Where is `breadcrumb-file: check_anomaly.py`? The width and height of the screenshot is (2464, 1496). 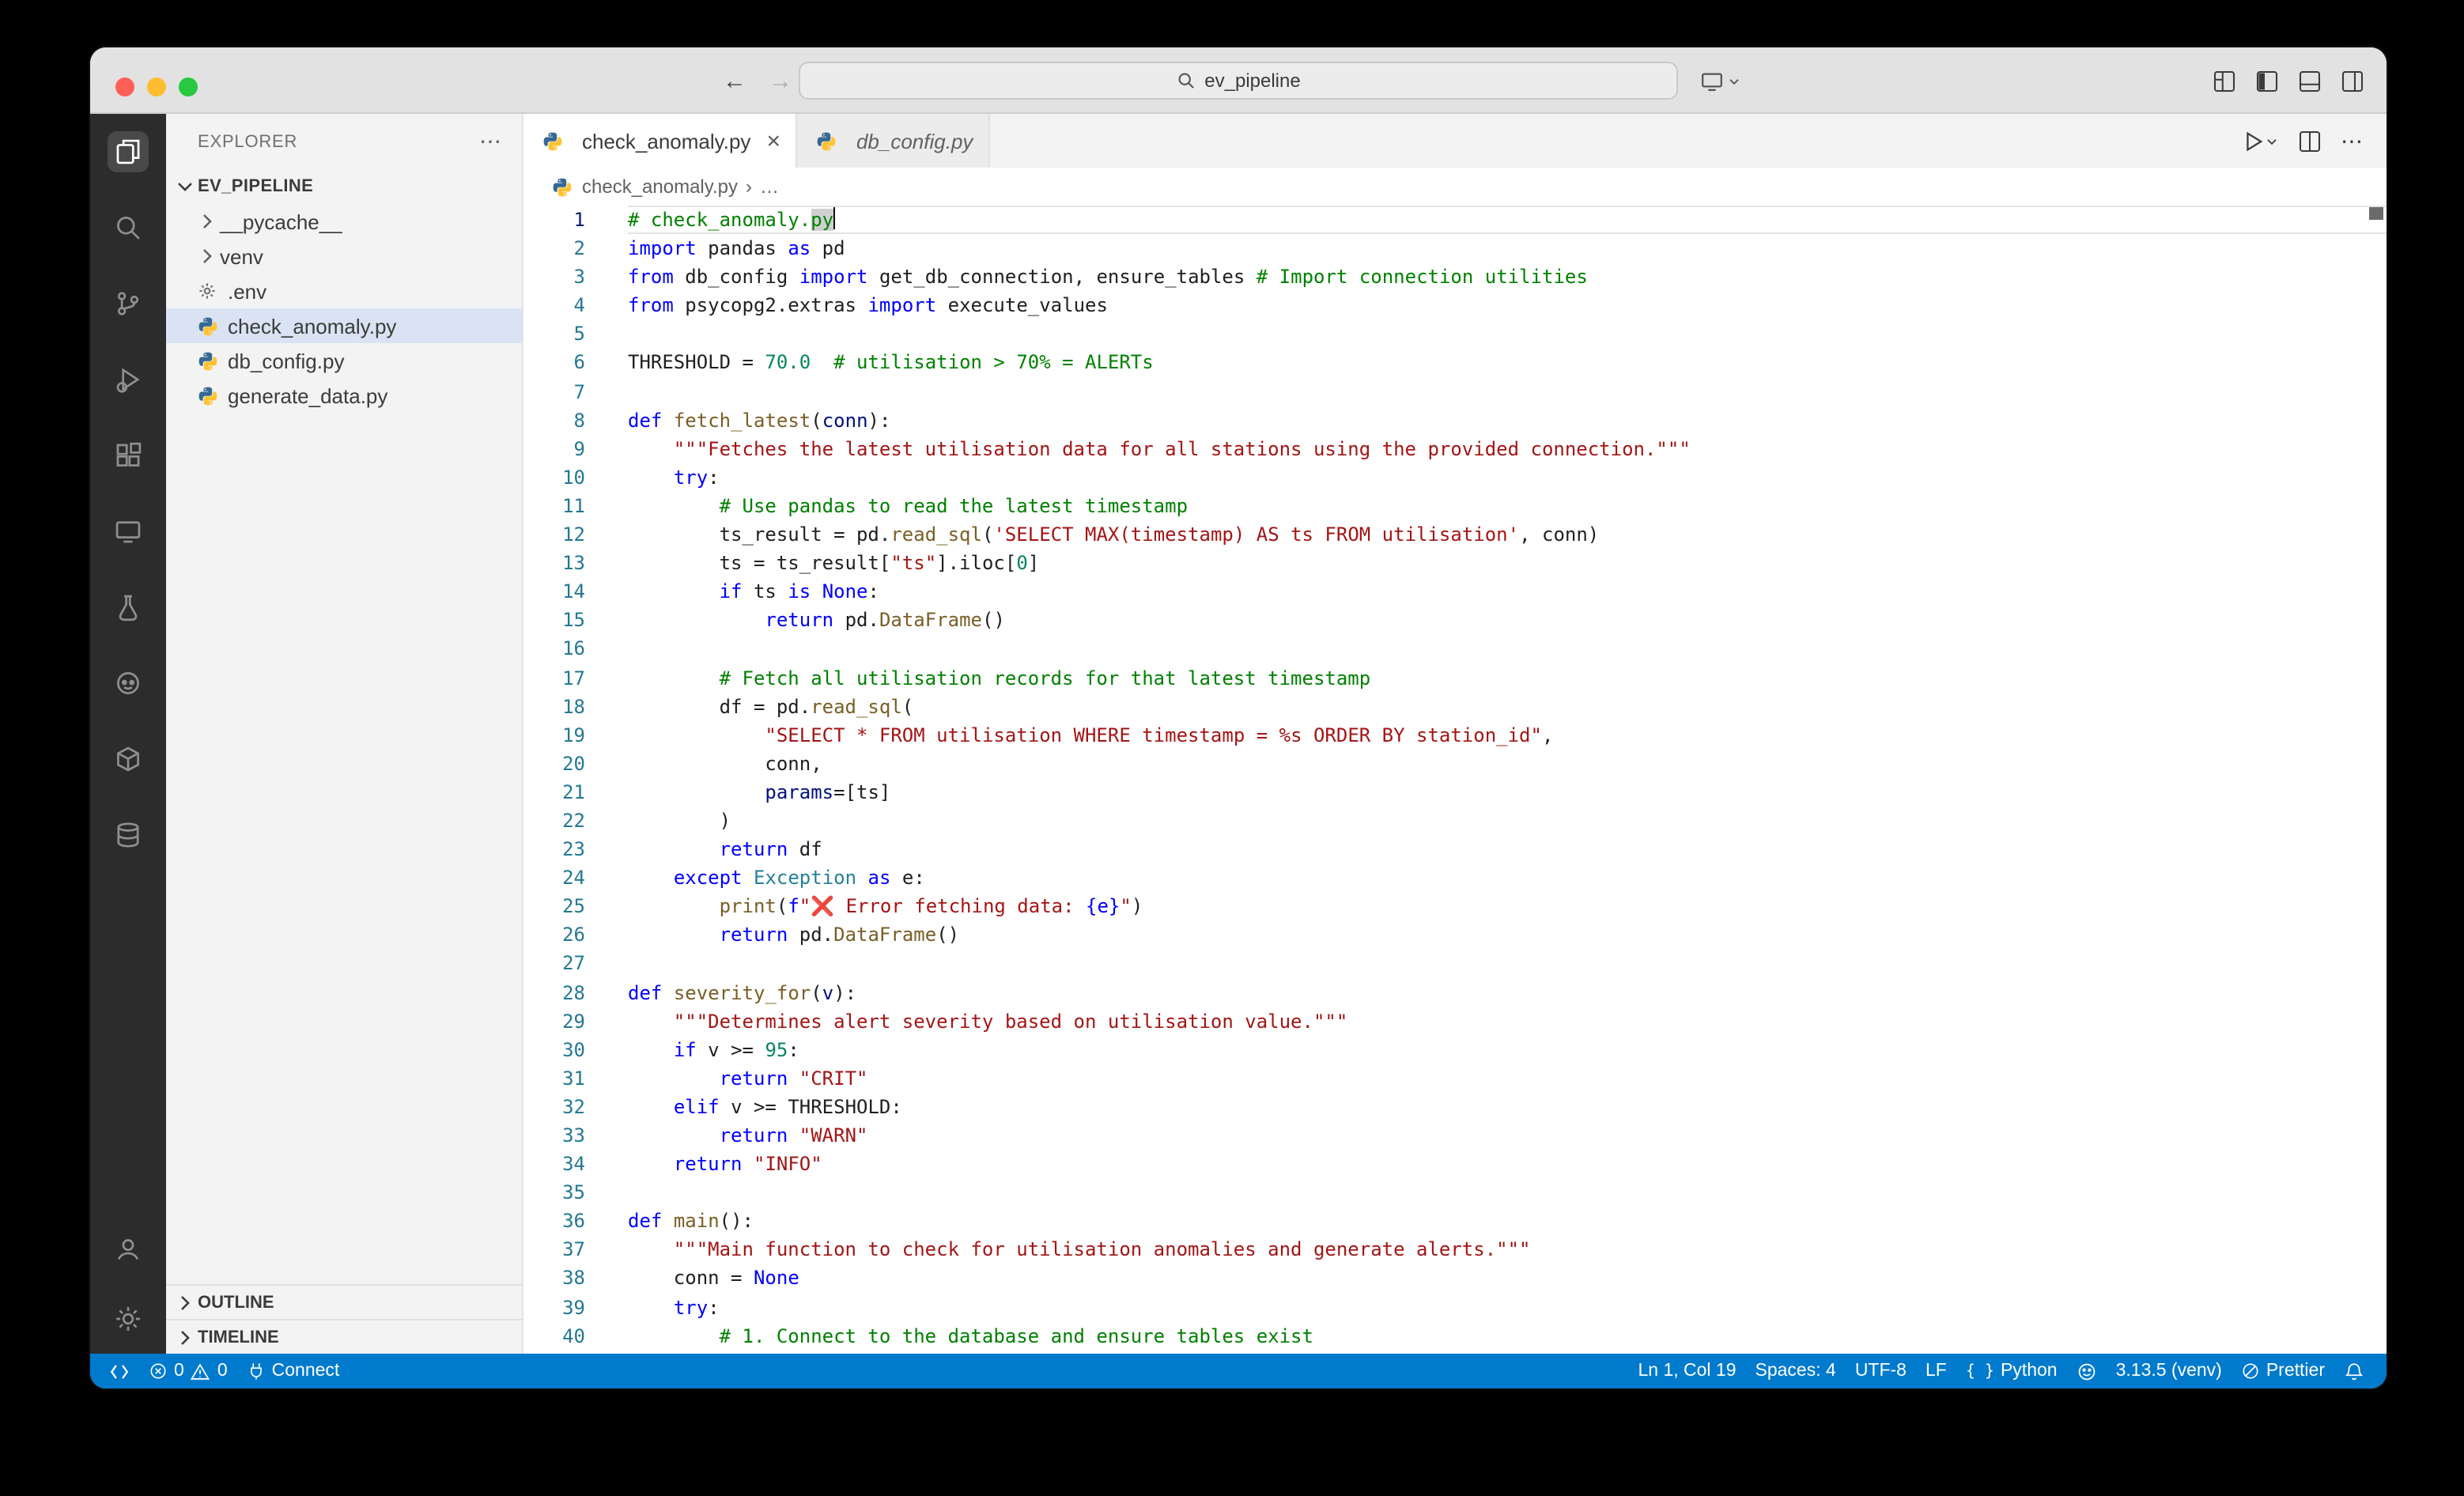 breadcrumb-file: check_anomaly.py is located at coordinates (660, 187).